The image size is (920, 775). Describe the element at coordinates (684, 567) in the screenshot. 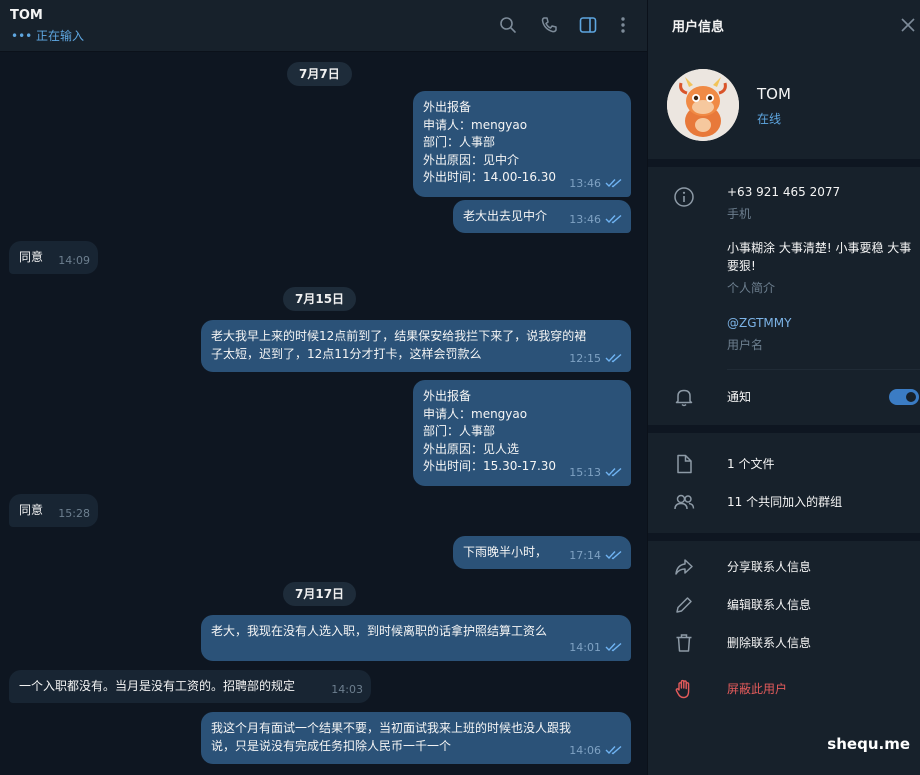

I see `share-icon` at that location.